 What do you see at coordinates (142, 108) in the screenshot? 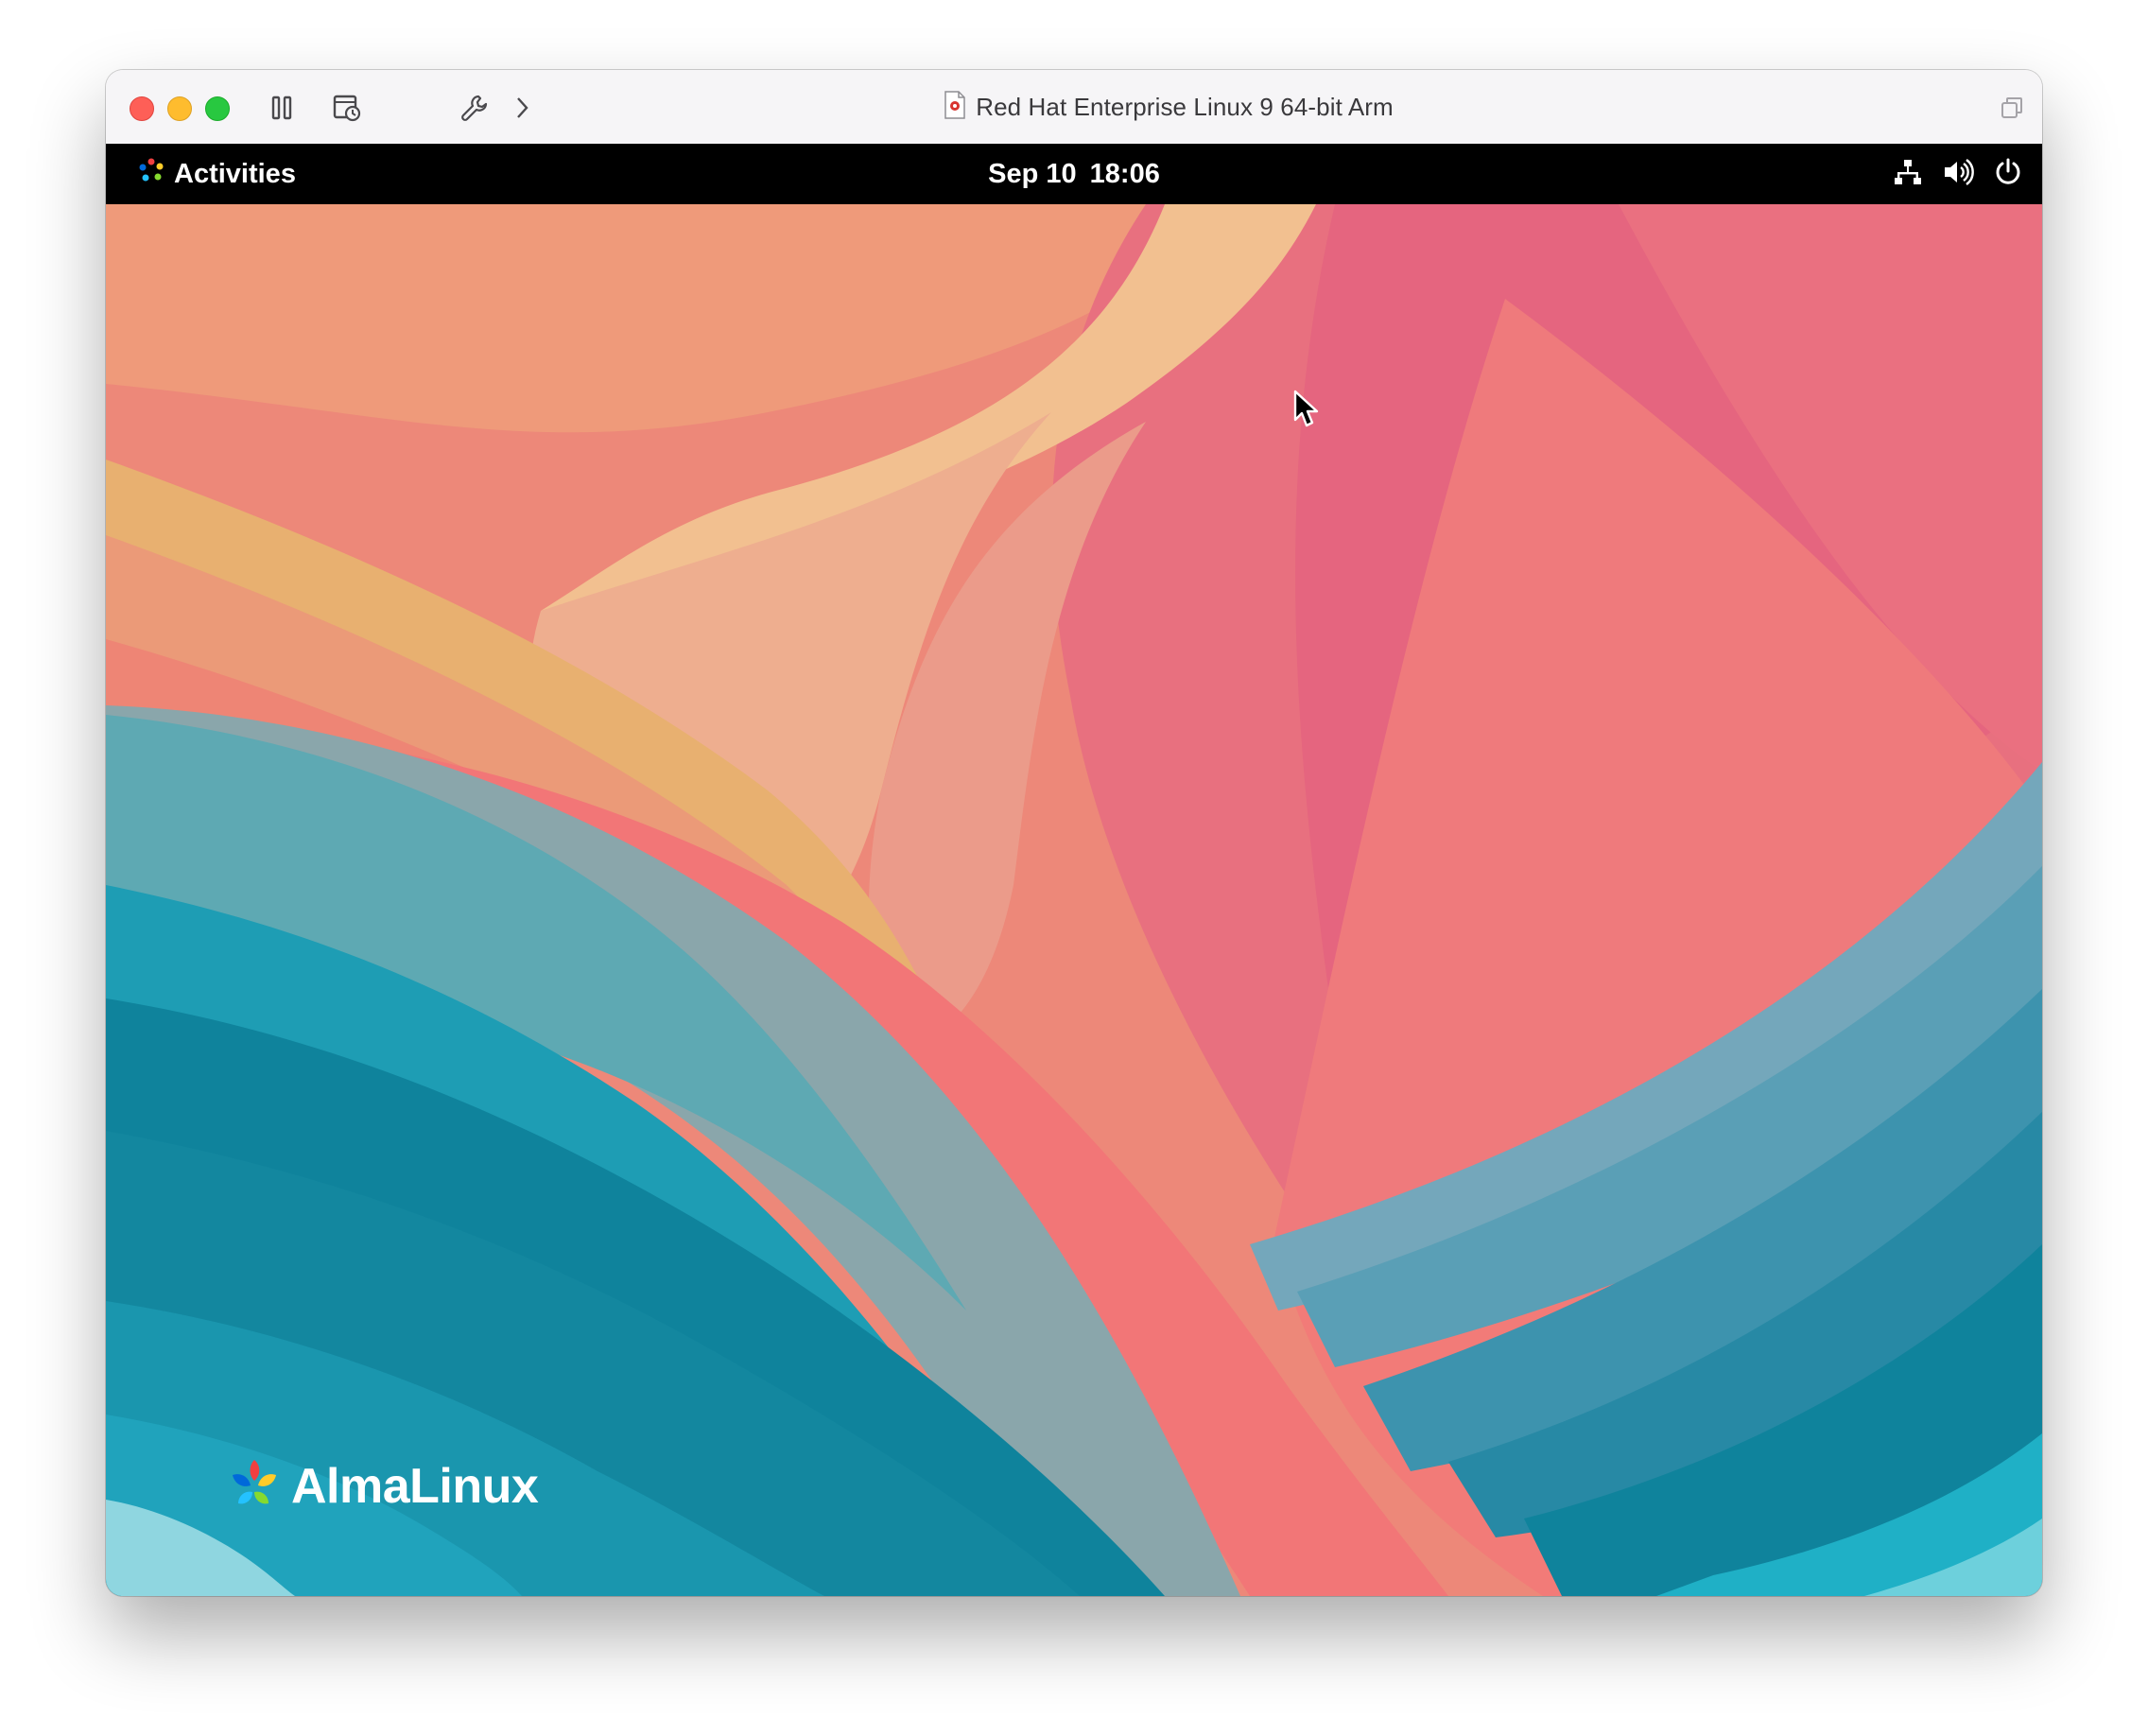
I see `close-button` at bounding box center [142, 108].